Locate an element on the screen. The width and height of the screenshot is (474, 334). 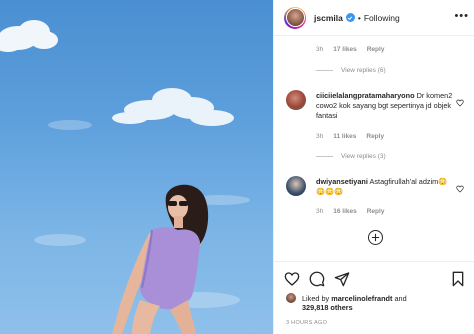
following-button: Following is located at coordinates (382, 18).